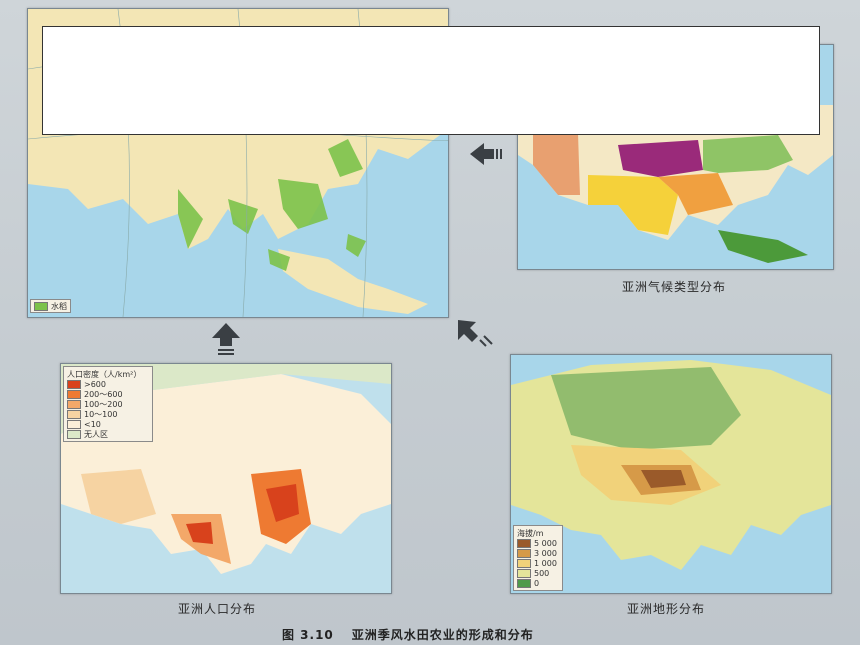 The width and height of the screenshot is (860, 645). What do you see at coordinates (108, 394) in the screenshot?
I see `population-legend-item: 200～600` at bounding box center [108, 394].